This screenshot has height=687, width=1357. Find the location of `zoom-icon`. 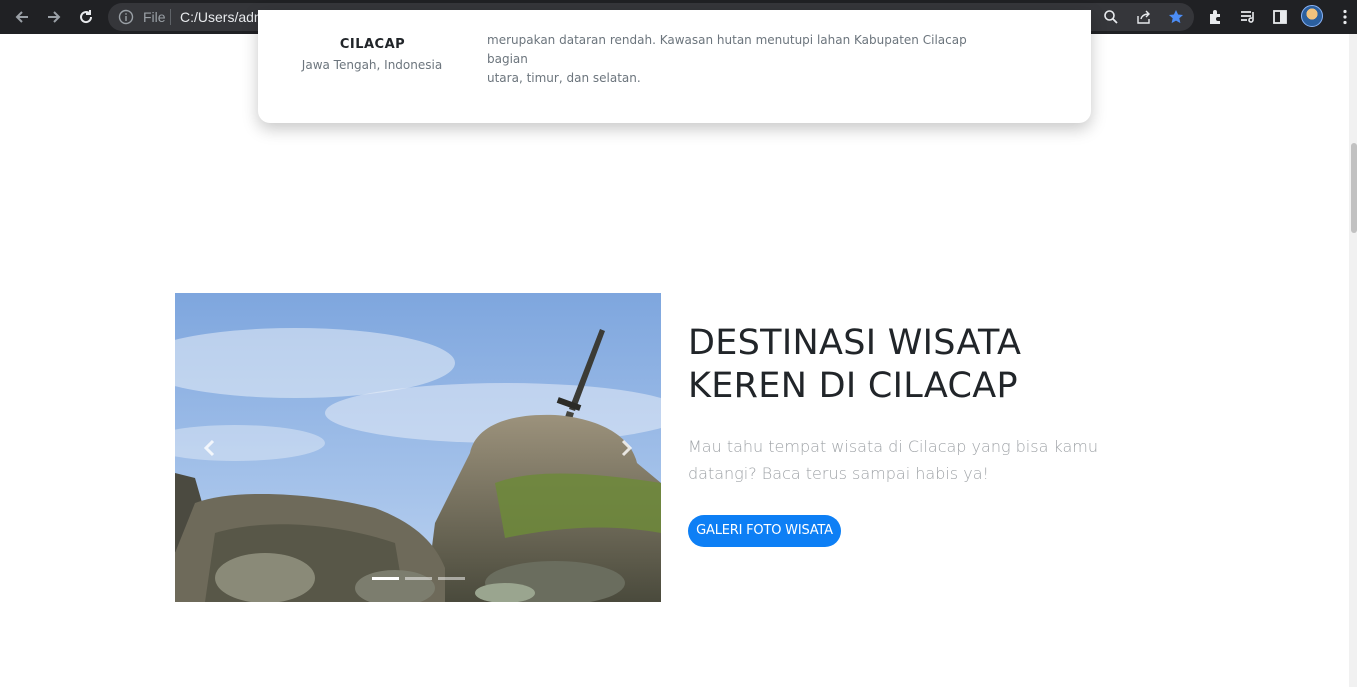

zoom-icon is located at coordinates (1111, 17).